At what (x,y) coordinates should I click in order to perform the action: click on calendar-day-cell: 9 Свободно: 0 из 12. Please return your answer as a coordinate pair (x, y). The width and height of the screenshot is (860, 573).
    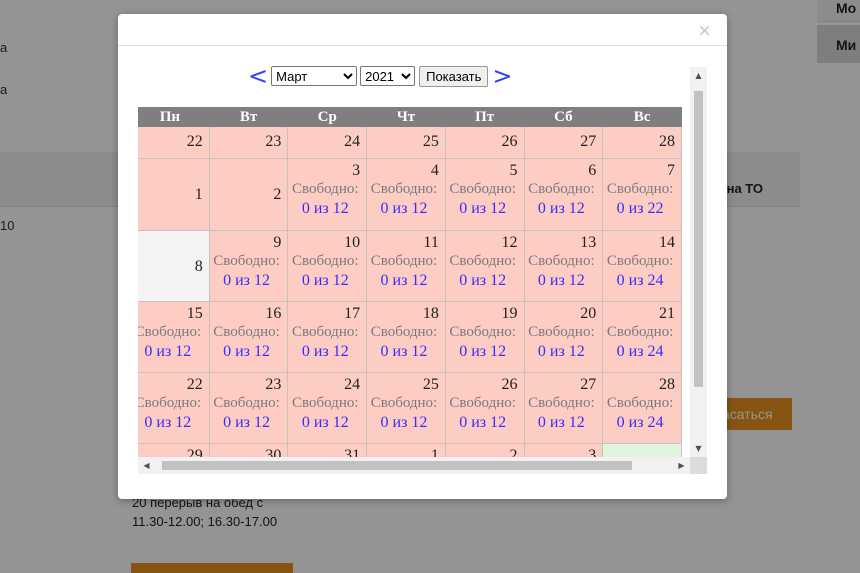
    Looking at the image, I should click on (248, 266).